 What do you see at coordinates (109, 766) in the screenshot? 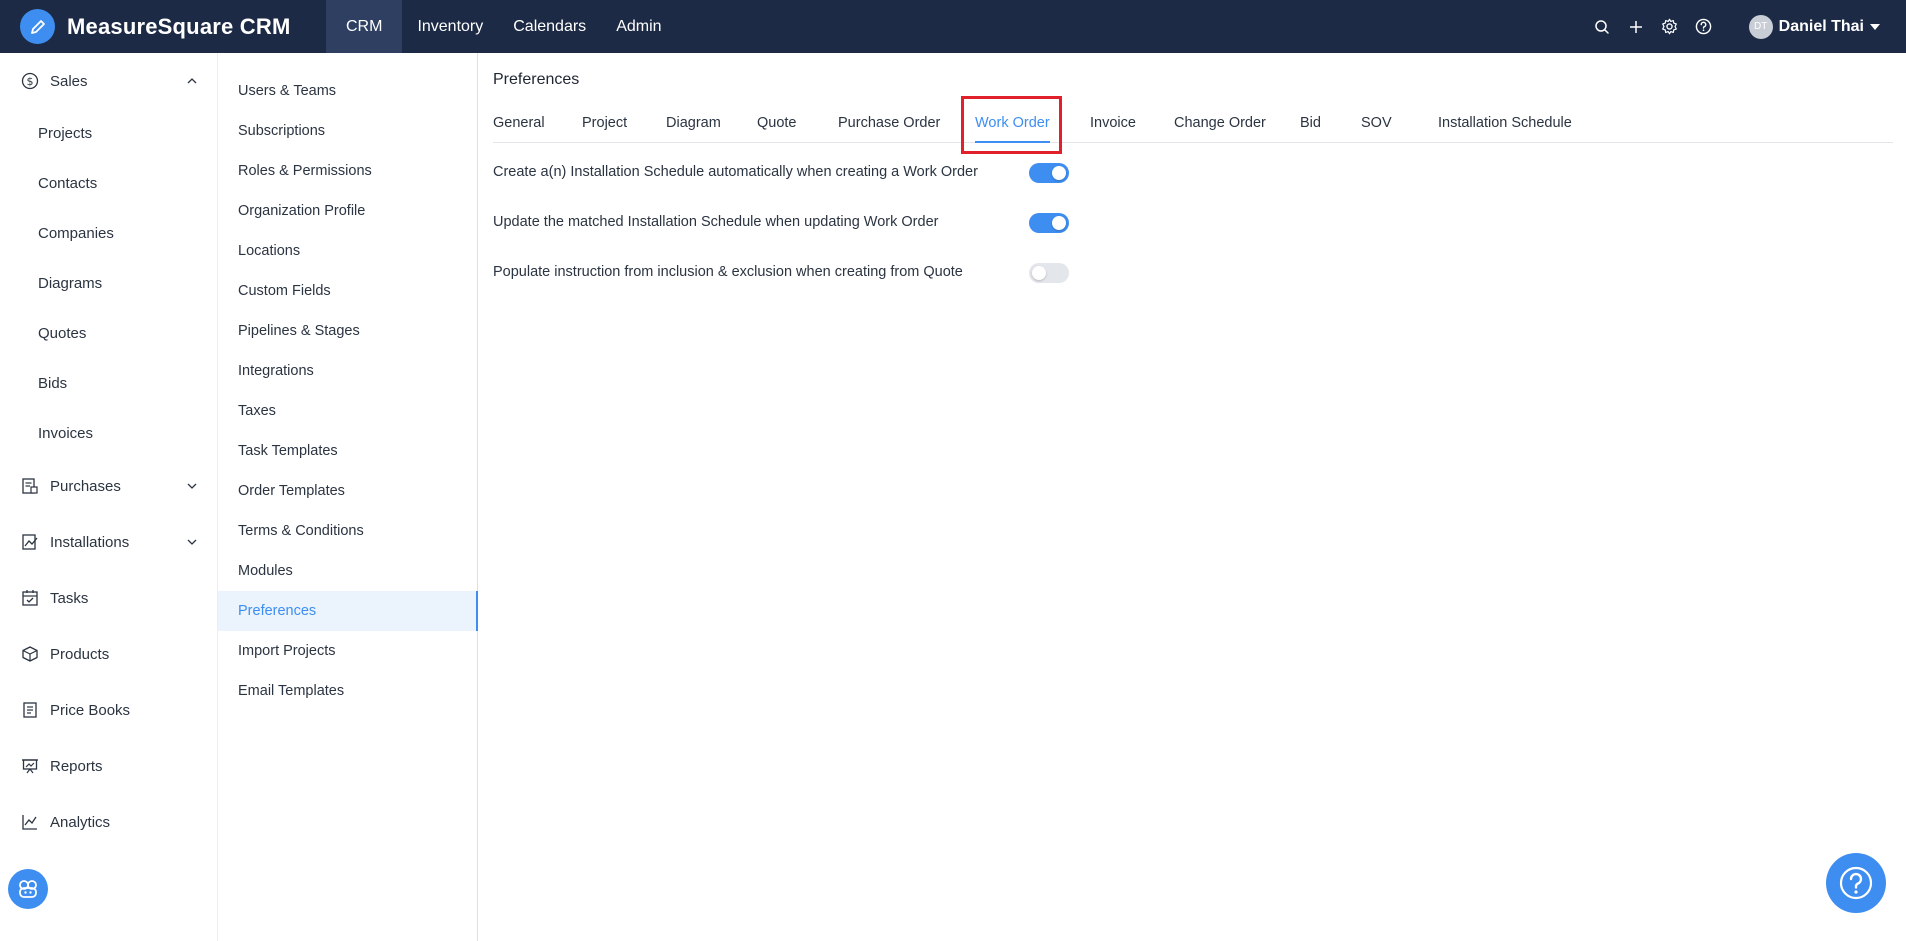
I see `sidebar-item-reports: Reports` at bounding box center [109, 766].